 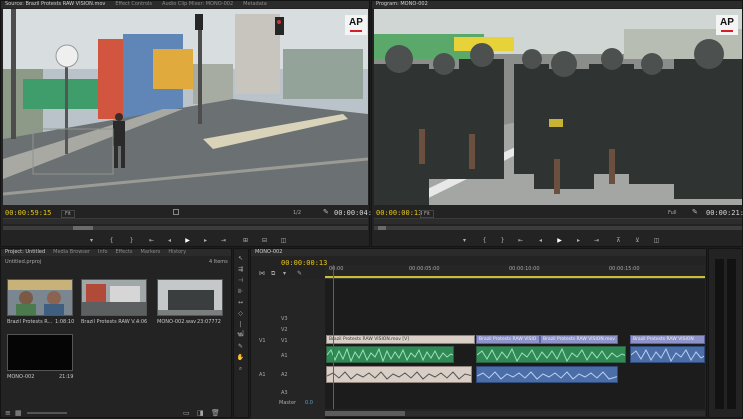 What do you see at coordinates (268, 252) in the screenshot?
I see `tab-sequence: MONO-002` at bounding box center [268, 252].